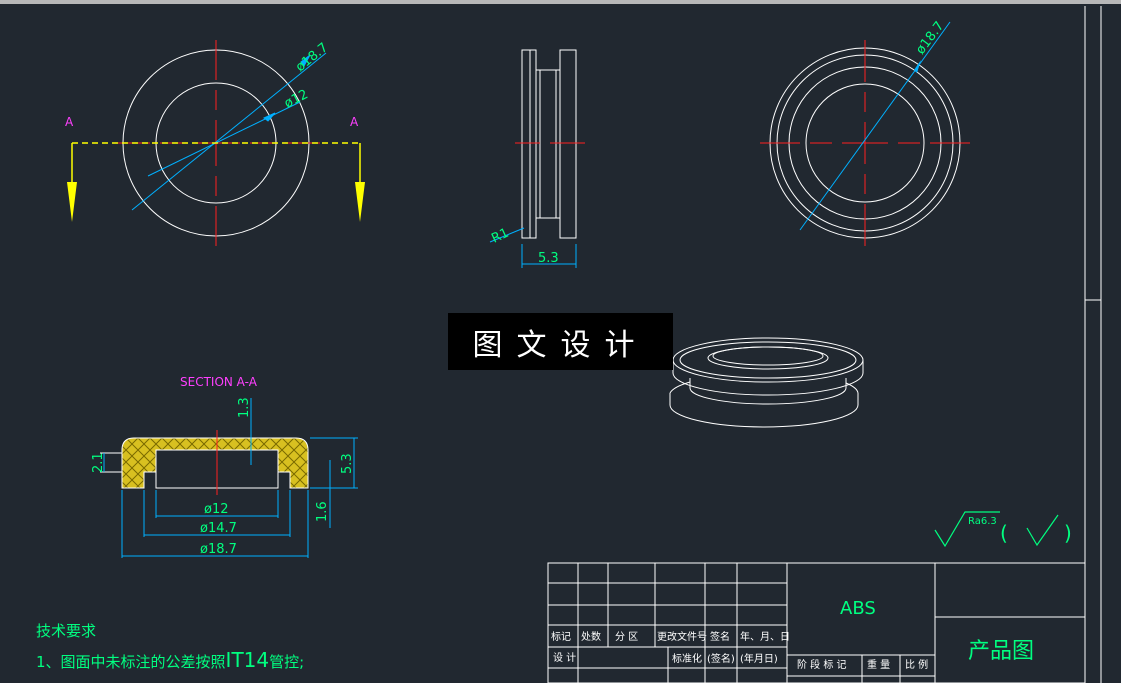  What do you see at coordinates (930, 38) in the screenshot?
I see `dim-right-diameter-label: ø18.7` at bounding box center [930, 38].